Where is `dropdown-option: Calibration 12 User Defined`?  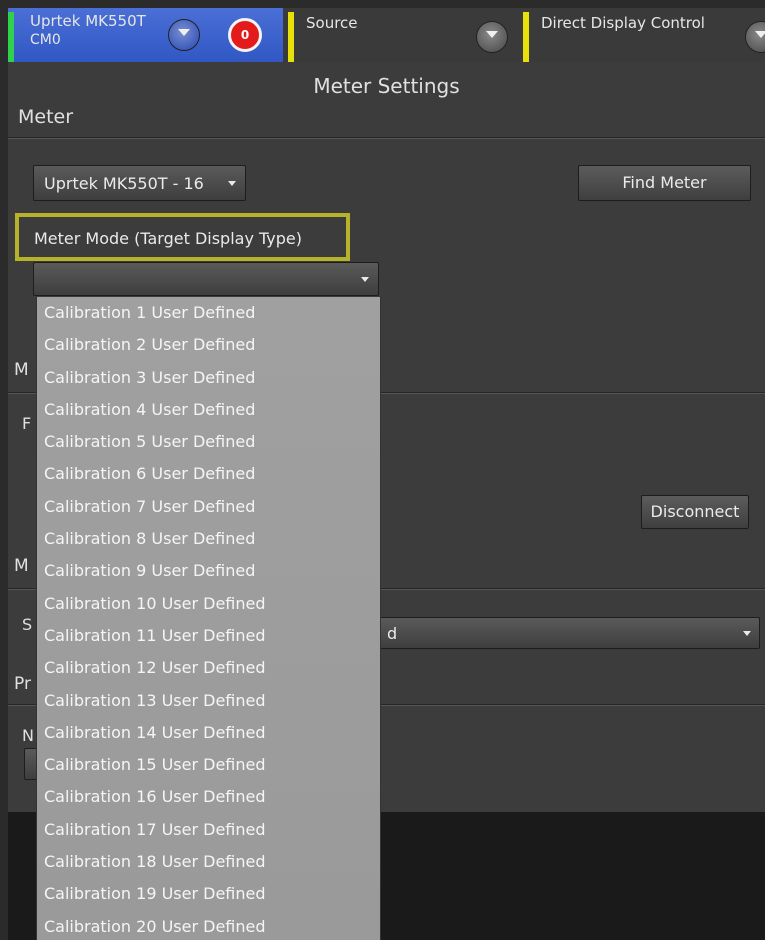
dropdown-option: Calibration 12 User Defined is located at coordinates (208, 668).